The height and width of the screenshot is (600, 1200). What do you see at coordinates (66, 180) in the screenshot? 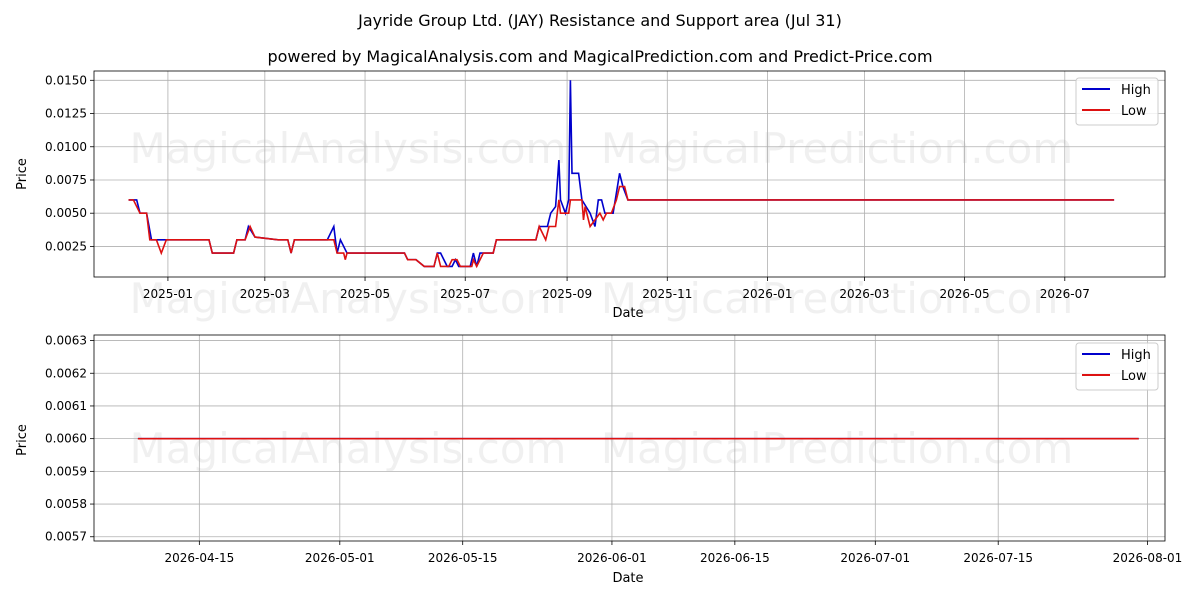
I see `y-tick-label: 0.0075` at bounding box center [66, 180].